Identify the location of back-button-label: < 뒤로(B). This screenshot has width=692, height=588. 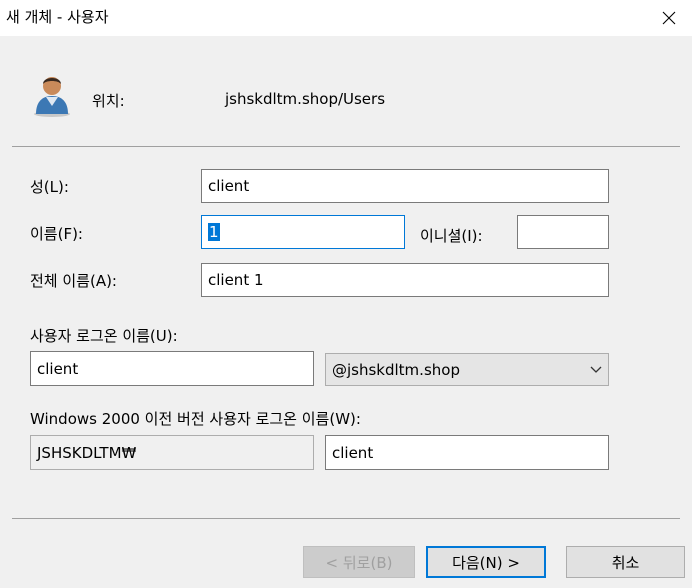
(359, 562).